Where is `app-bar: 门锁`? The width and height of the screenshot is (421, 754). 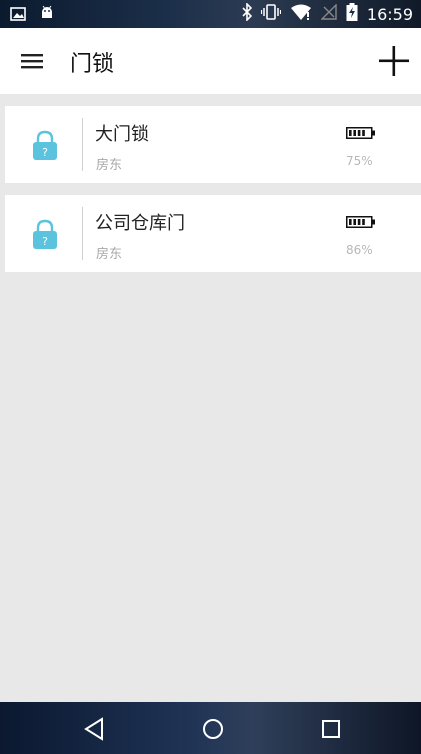 app-bar: 门锁 is located at coordinates (210, 61).